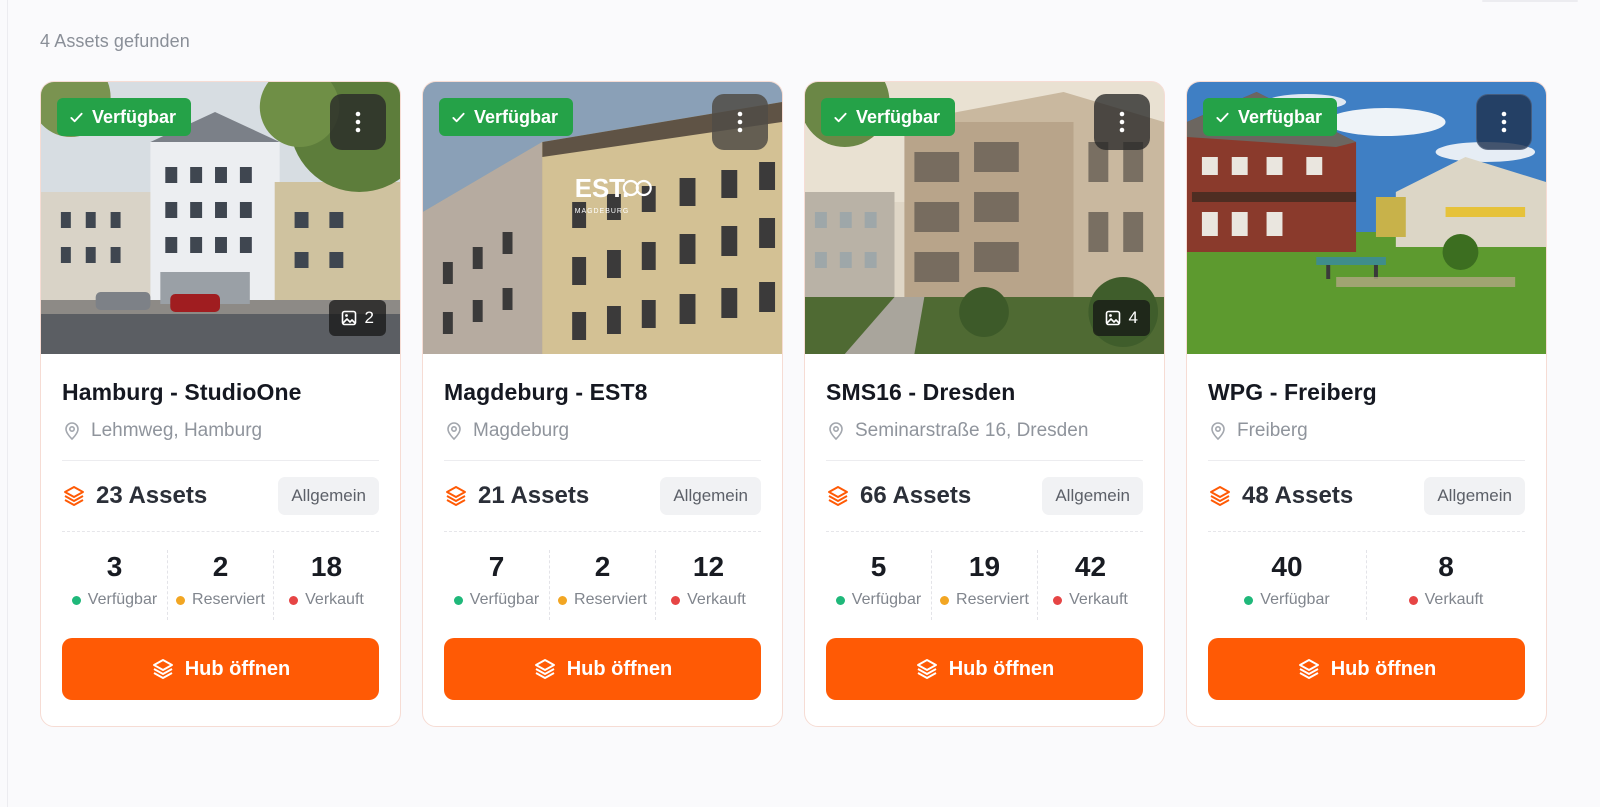 This screenshot has width=1600, height=807. I want to click on location-text: Seminarstraße 16, Dresden, so click(972, 430).